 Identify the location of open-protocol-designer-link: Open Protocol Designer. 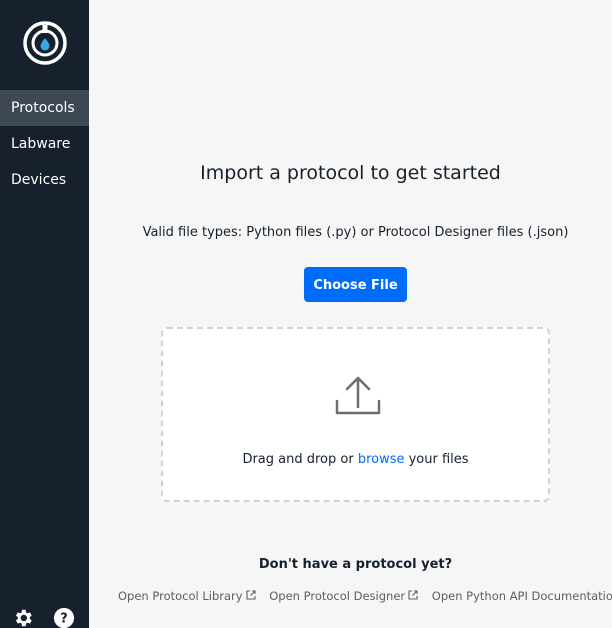
(343, 596).